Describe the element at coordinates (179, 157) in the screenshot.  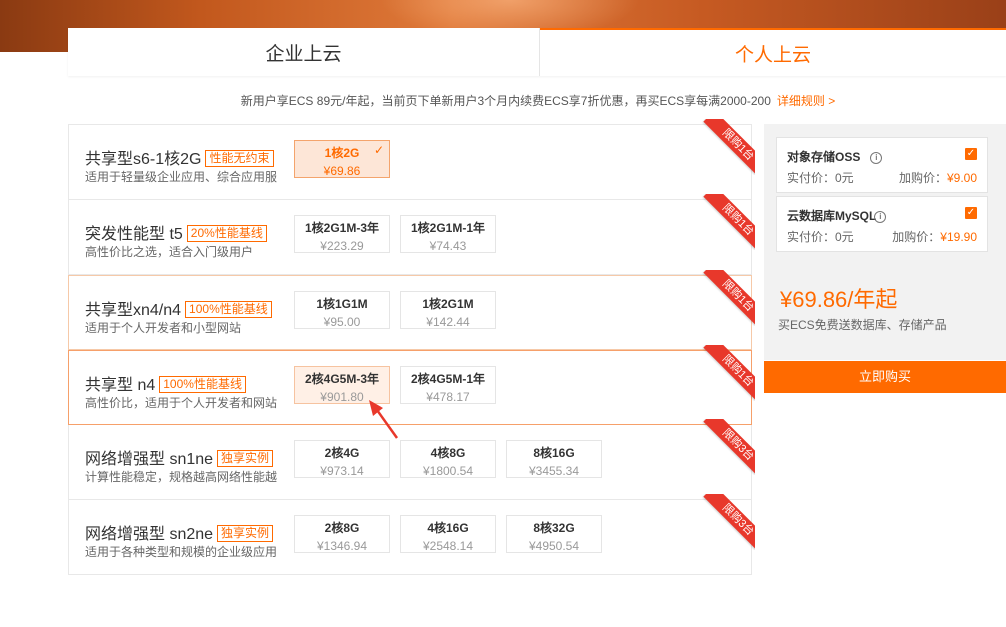
I see `product-name: 共享型s6-1核2G 性能无约束` at that location.